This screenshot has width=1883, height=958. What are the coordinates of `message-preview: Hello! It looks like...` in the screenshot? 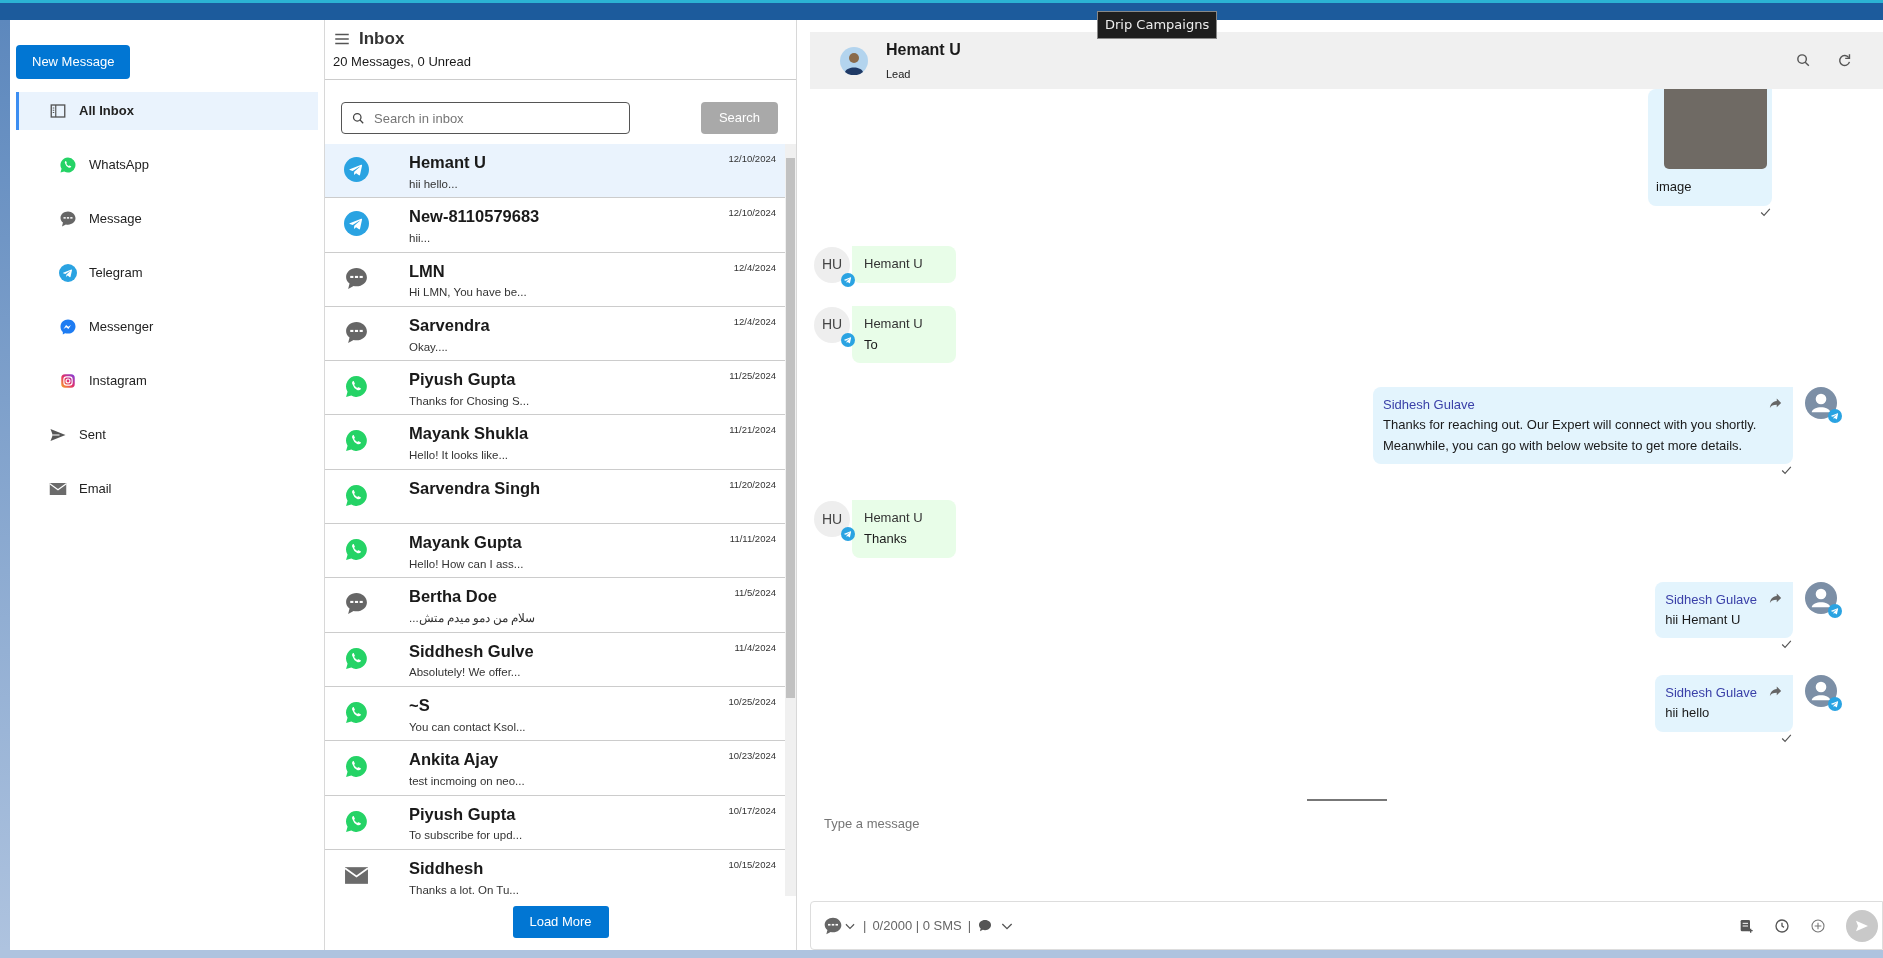 It's located at (459, 456).